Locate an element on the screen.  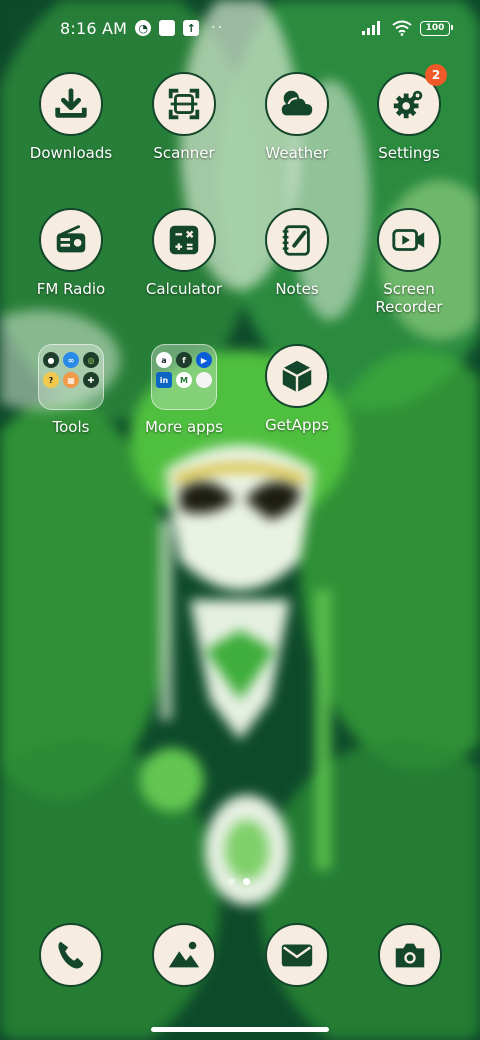
app-label: Downloads is located at coordinates (71, 153).